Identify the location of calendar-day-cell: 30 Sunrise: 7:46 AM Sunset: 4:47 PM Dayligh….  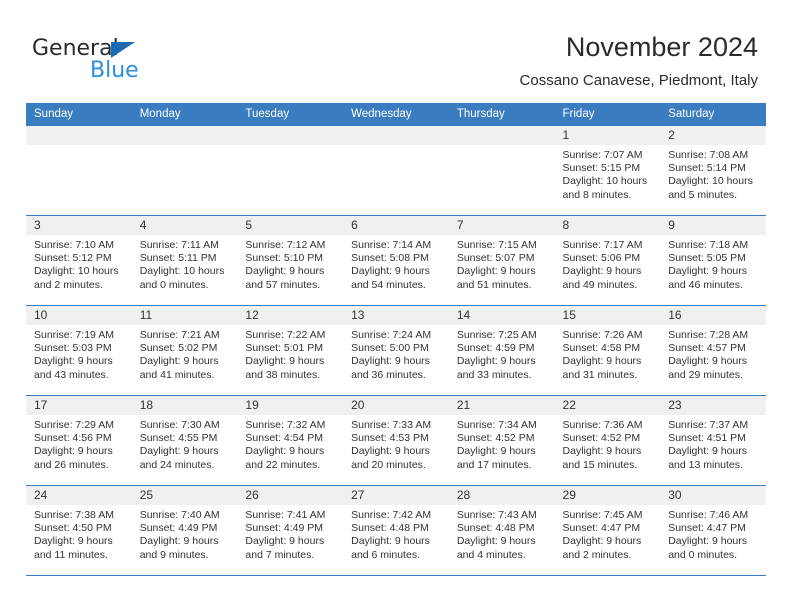
(713, 530).